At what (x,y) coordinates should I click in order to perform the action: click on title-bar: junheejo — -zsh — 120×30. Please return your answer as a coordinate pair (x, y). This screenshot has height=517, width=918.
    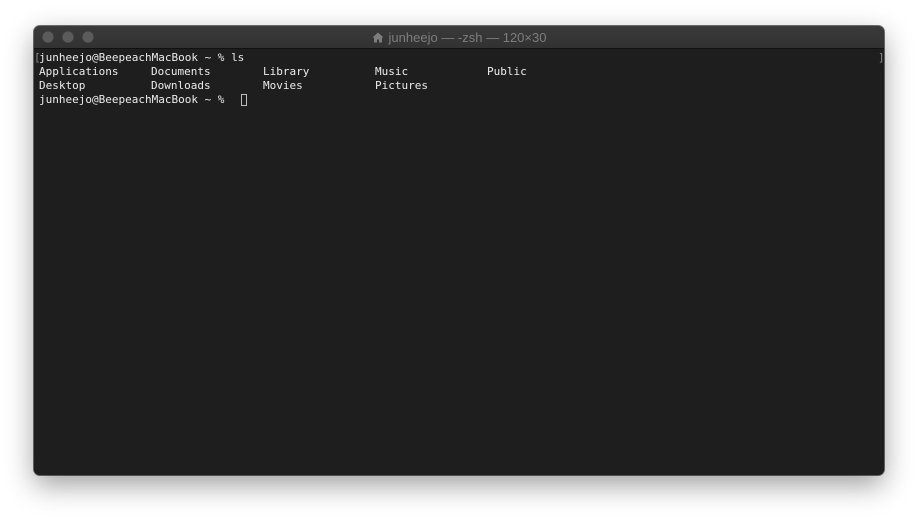
    Looking at the image, I should click on (459, 37).